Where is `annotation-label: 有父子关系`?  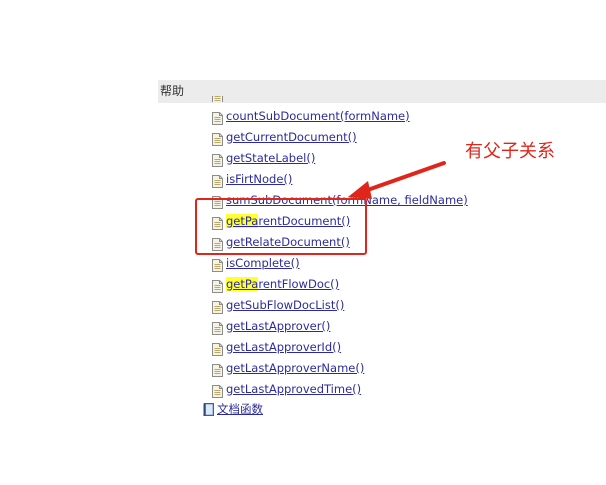
annotation-label: 有父子关系 is located at coordinates (510, 151).